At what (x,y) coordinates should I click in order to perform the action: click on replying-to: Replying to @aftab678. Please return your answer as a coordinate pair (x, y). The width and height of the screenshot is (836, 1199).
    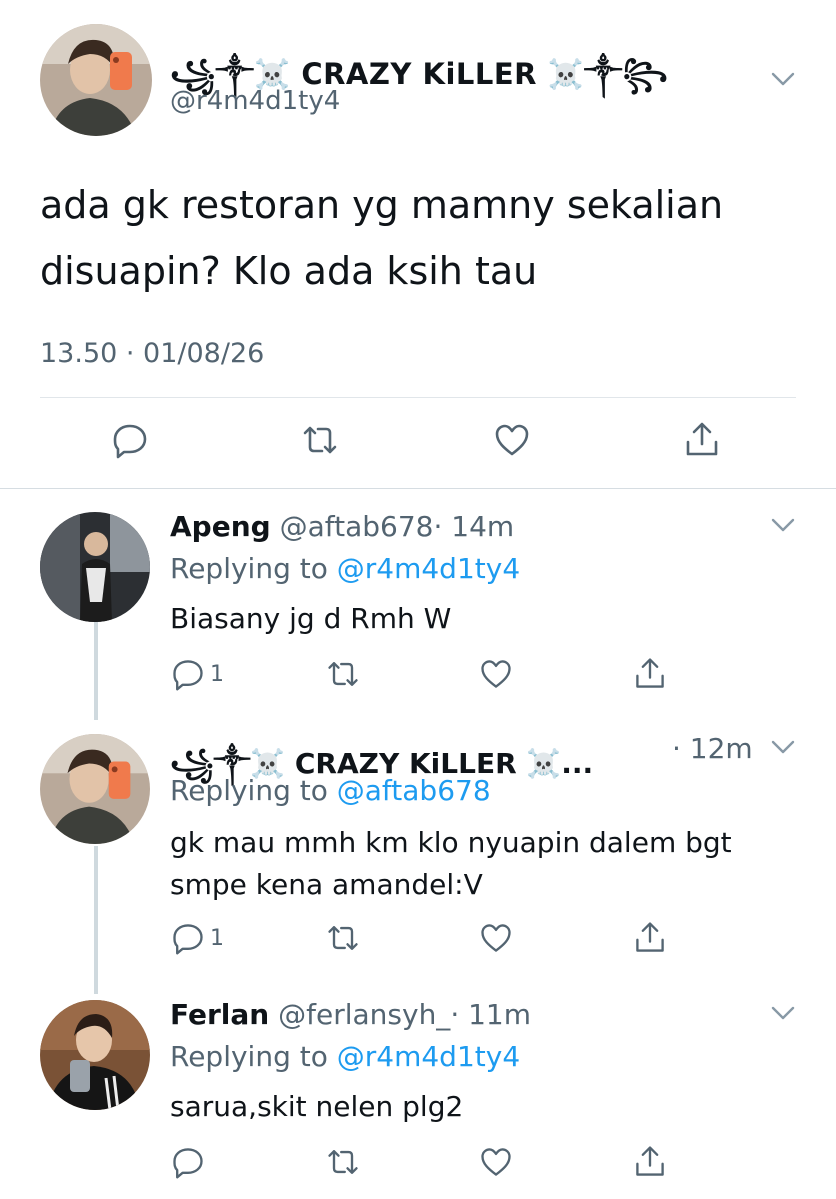
    Looking at the image, I should click on (330, 790).